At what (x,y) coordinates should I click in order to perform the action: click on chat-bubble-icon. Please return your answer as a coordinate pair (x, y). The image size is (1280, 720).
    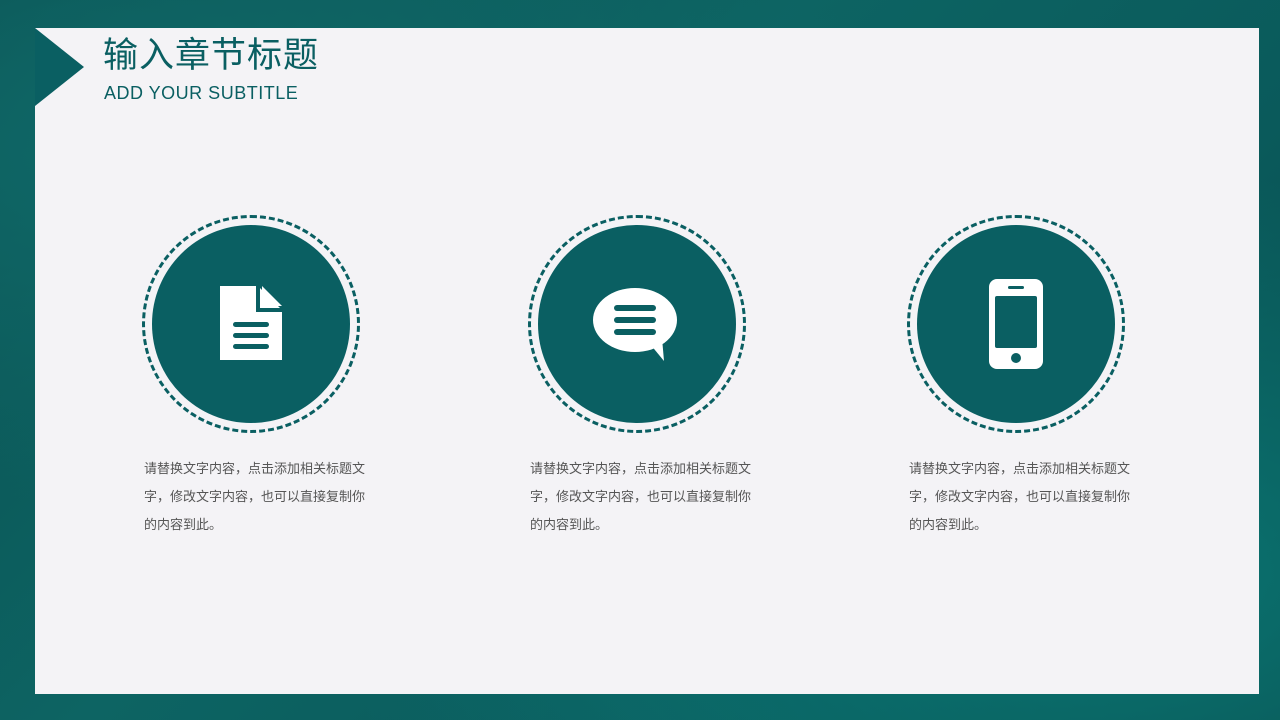
    Looking at the image, I should click on (635, 324).